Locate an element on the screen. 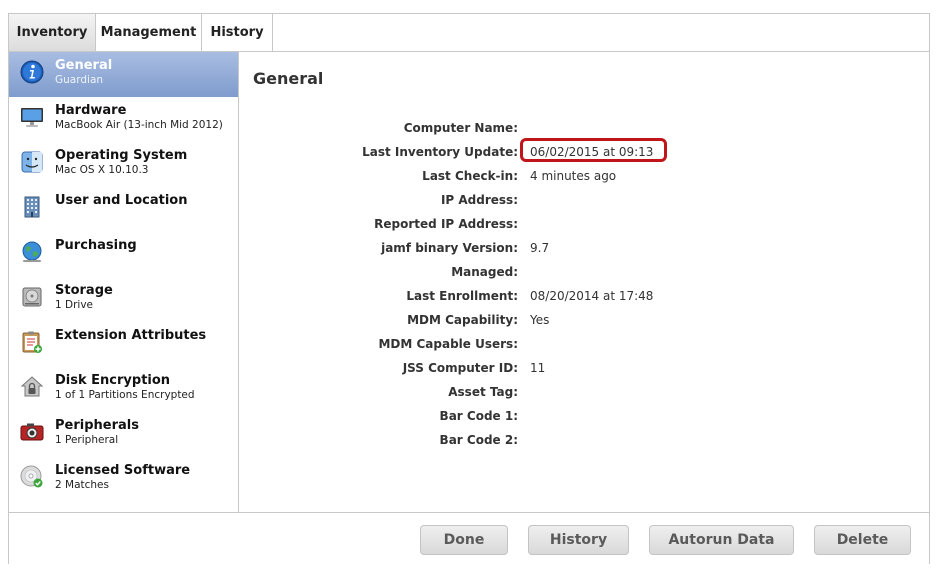 The image size is (941, 577). field-last-check-in: Last Check-in: 4 minutes ago is located at coordinates (584, 178).